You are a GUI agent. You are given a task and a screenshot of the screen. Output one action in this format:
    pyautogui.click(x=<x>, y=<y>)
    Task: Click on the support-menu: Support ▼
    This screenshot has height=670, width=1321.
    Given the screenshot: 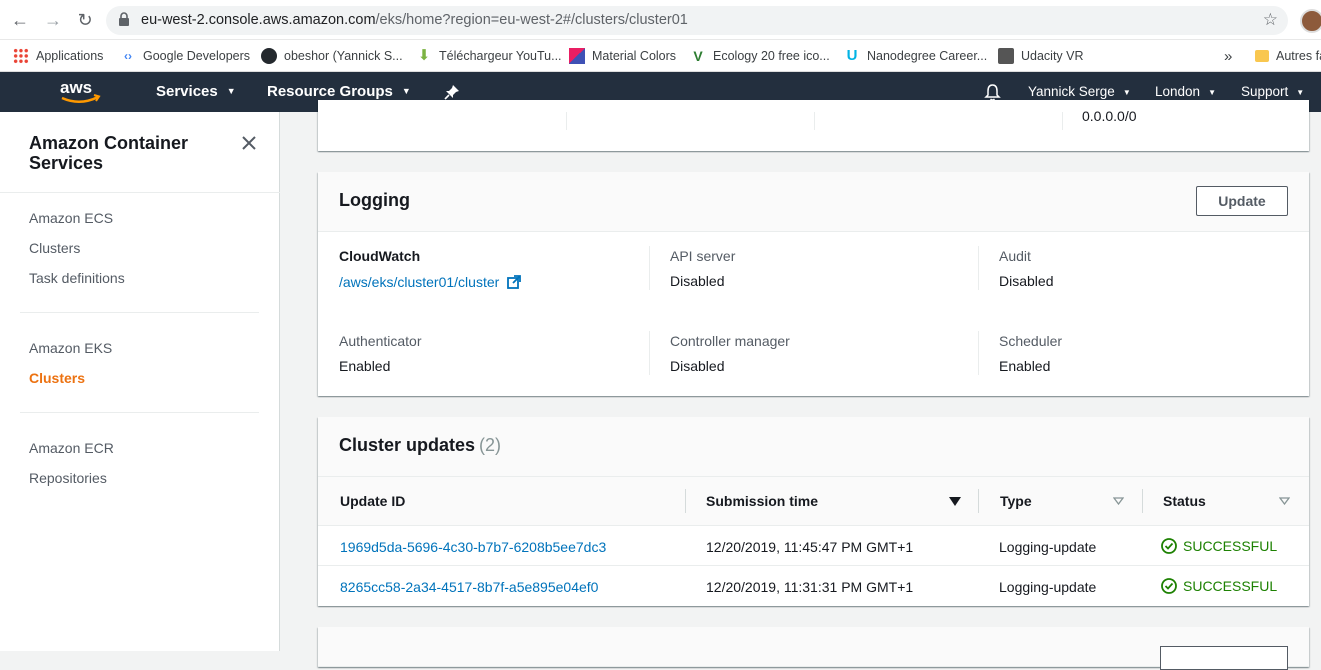 What is the action you would take?
    pyautogui.click(x=1272, y=91)
    